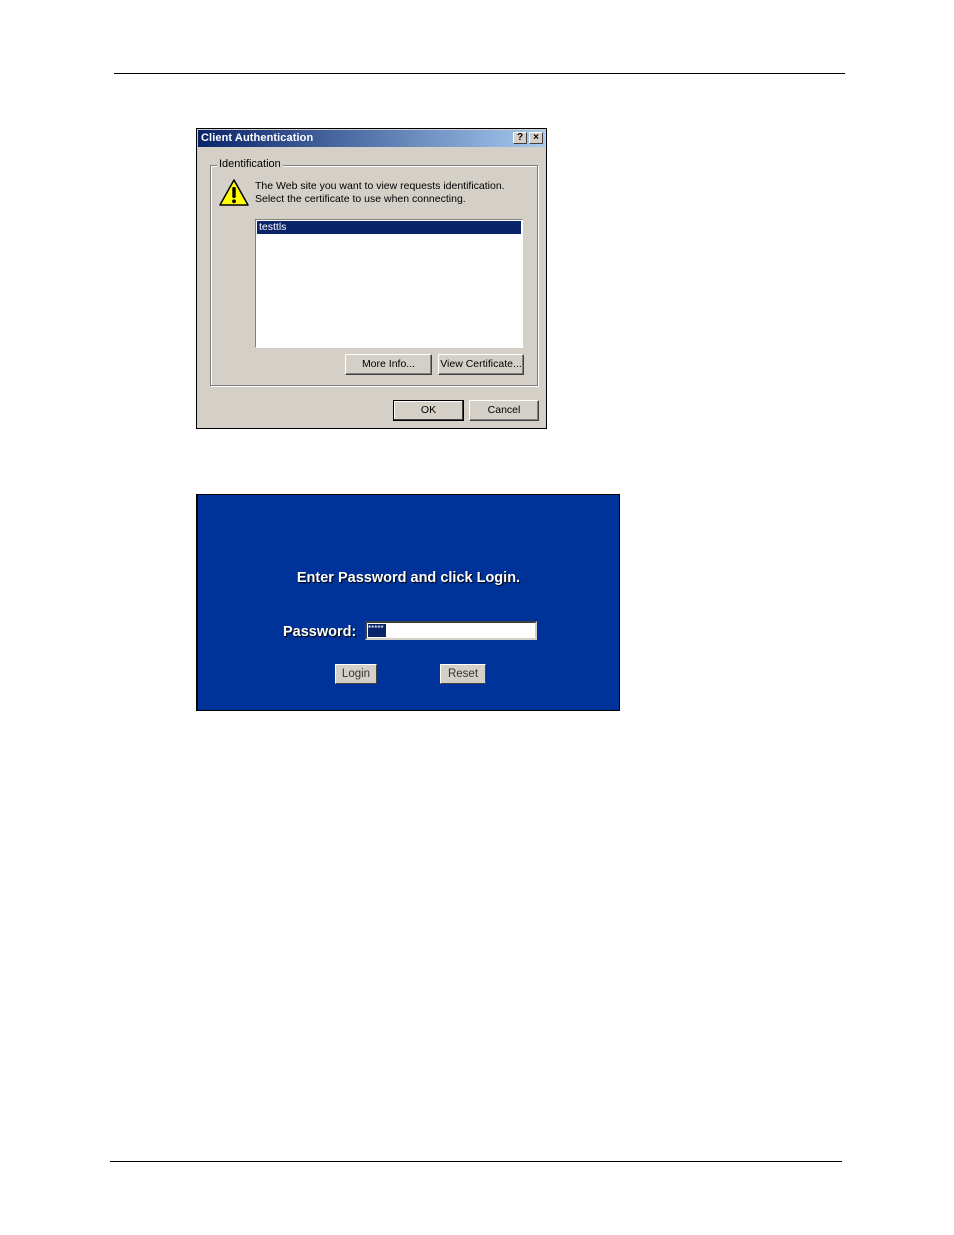 The image size is (954, 1235). Describe the element at coordinates (234, 192) in the screenshot. I see `warning-icon` at that location.